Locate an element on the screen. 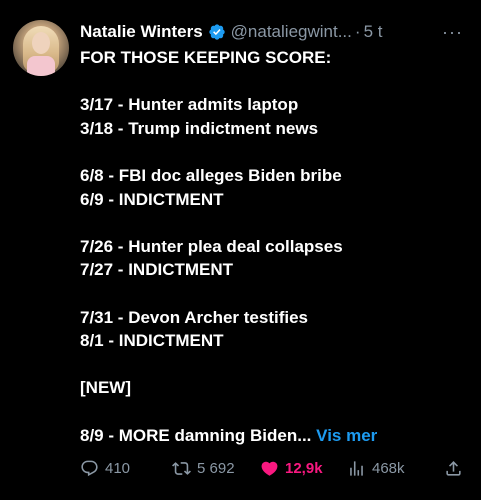 Image resolution: width=481 pixels, height=500 pixels. action-bar: 410 5 692 12,9k 468k is located at coordinates (275, 468).